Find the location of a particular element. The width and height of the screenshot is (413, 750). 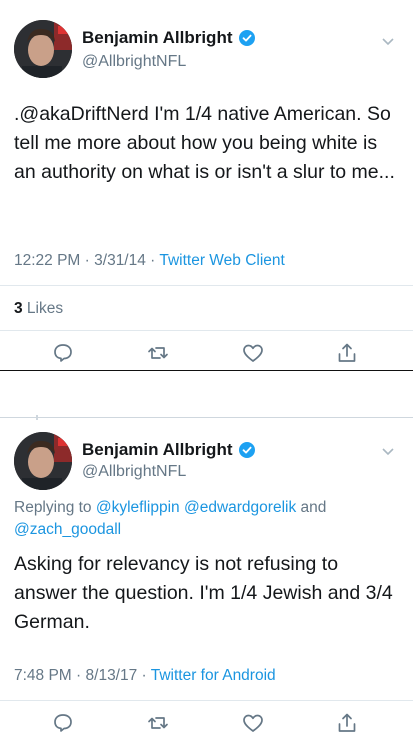

tweet-time: 12:22 PM is located at coordinates (47, 260).